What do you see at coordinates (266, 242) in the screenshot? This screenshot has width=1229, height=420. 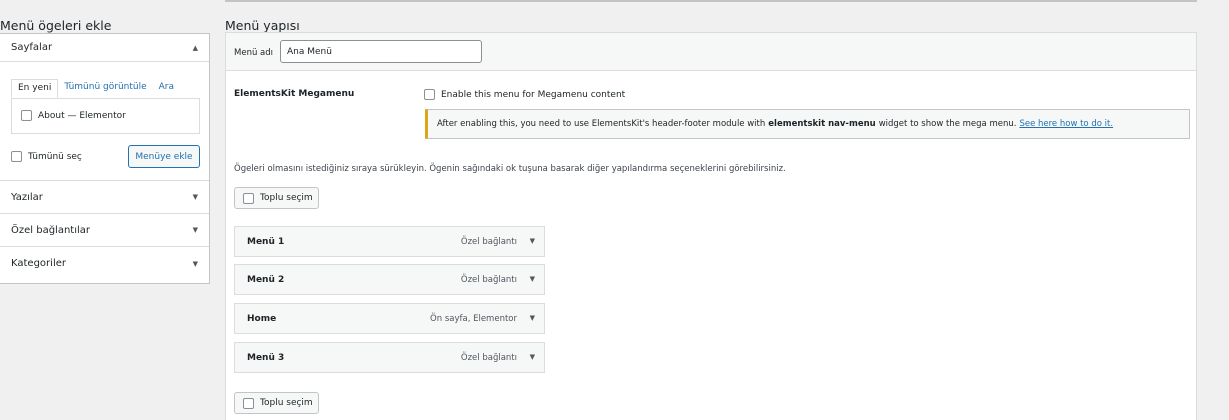 I see `menu-item-title: Menü 1` at bounding box center [266, 242].